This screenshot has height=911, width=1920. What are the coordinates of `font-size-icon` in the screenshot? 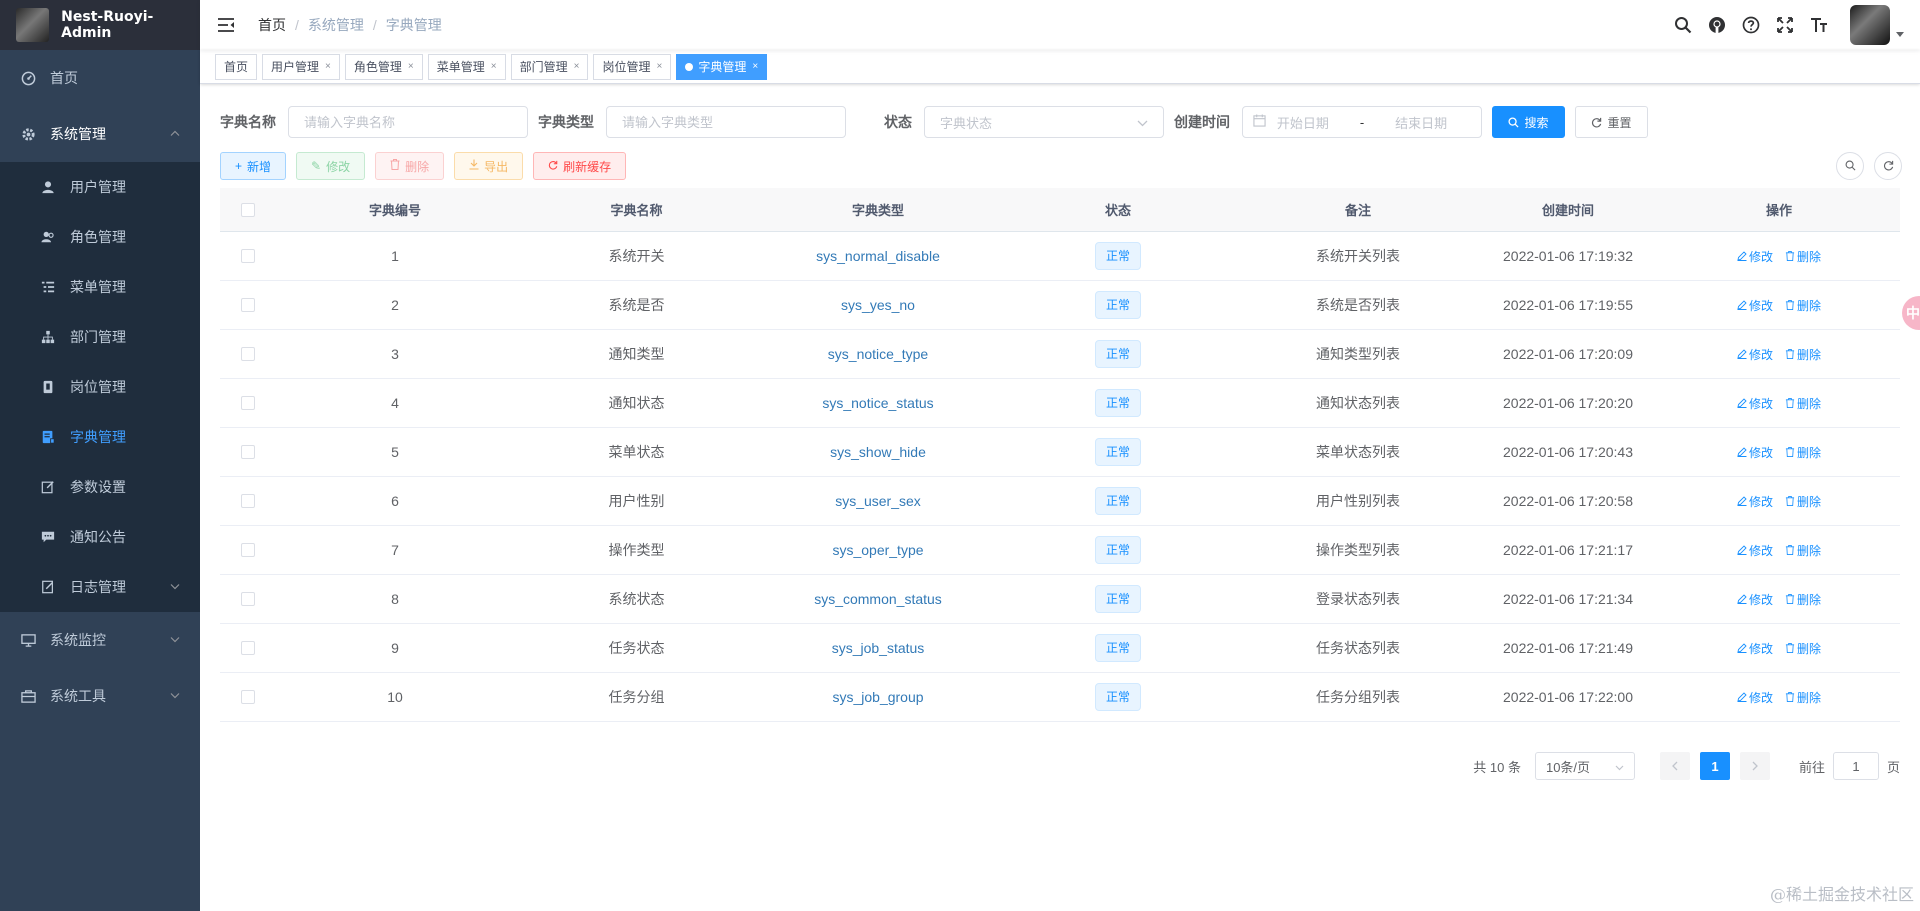 It's located at (1819, 25).